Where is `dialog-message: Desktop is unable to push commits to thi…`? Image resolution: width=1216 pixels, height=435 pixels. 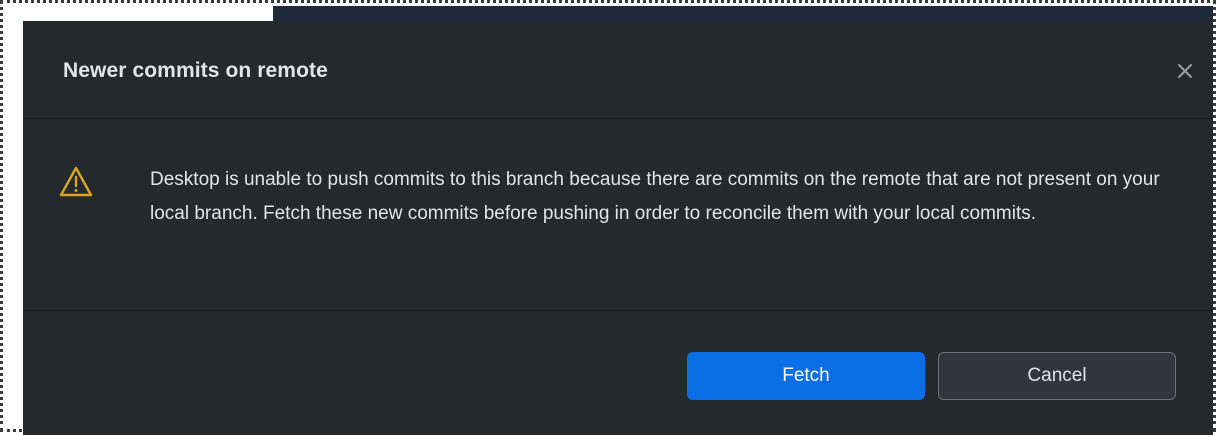 dialog-message: Desktop is unable to push commits to thi… is located at coordinates (655, 196).